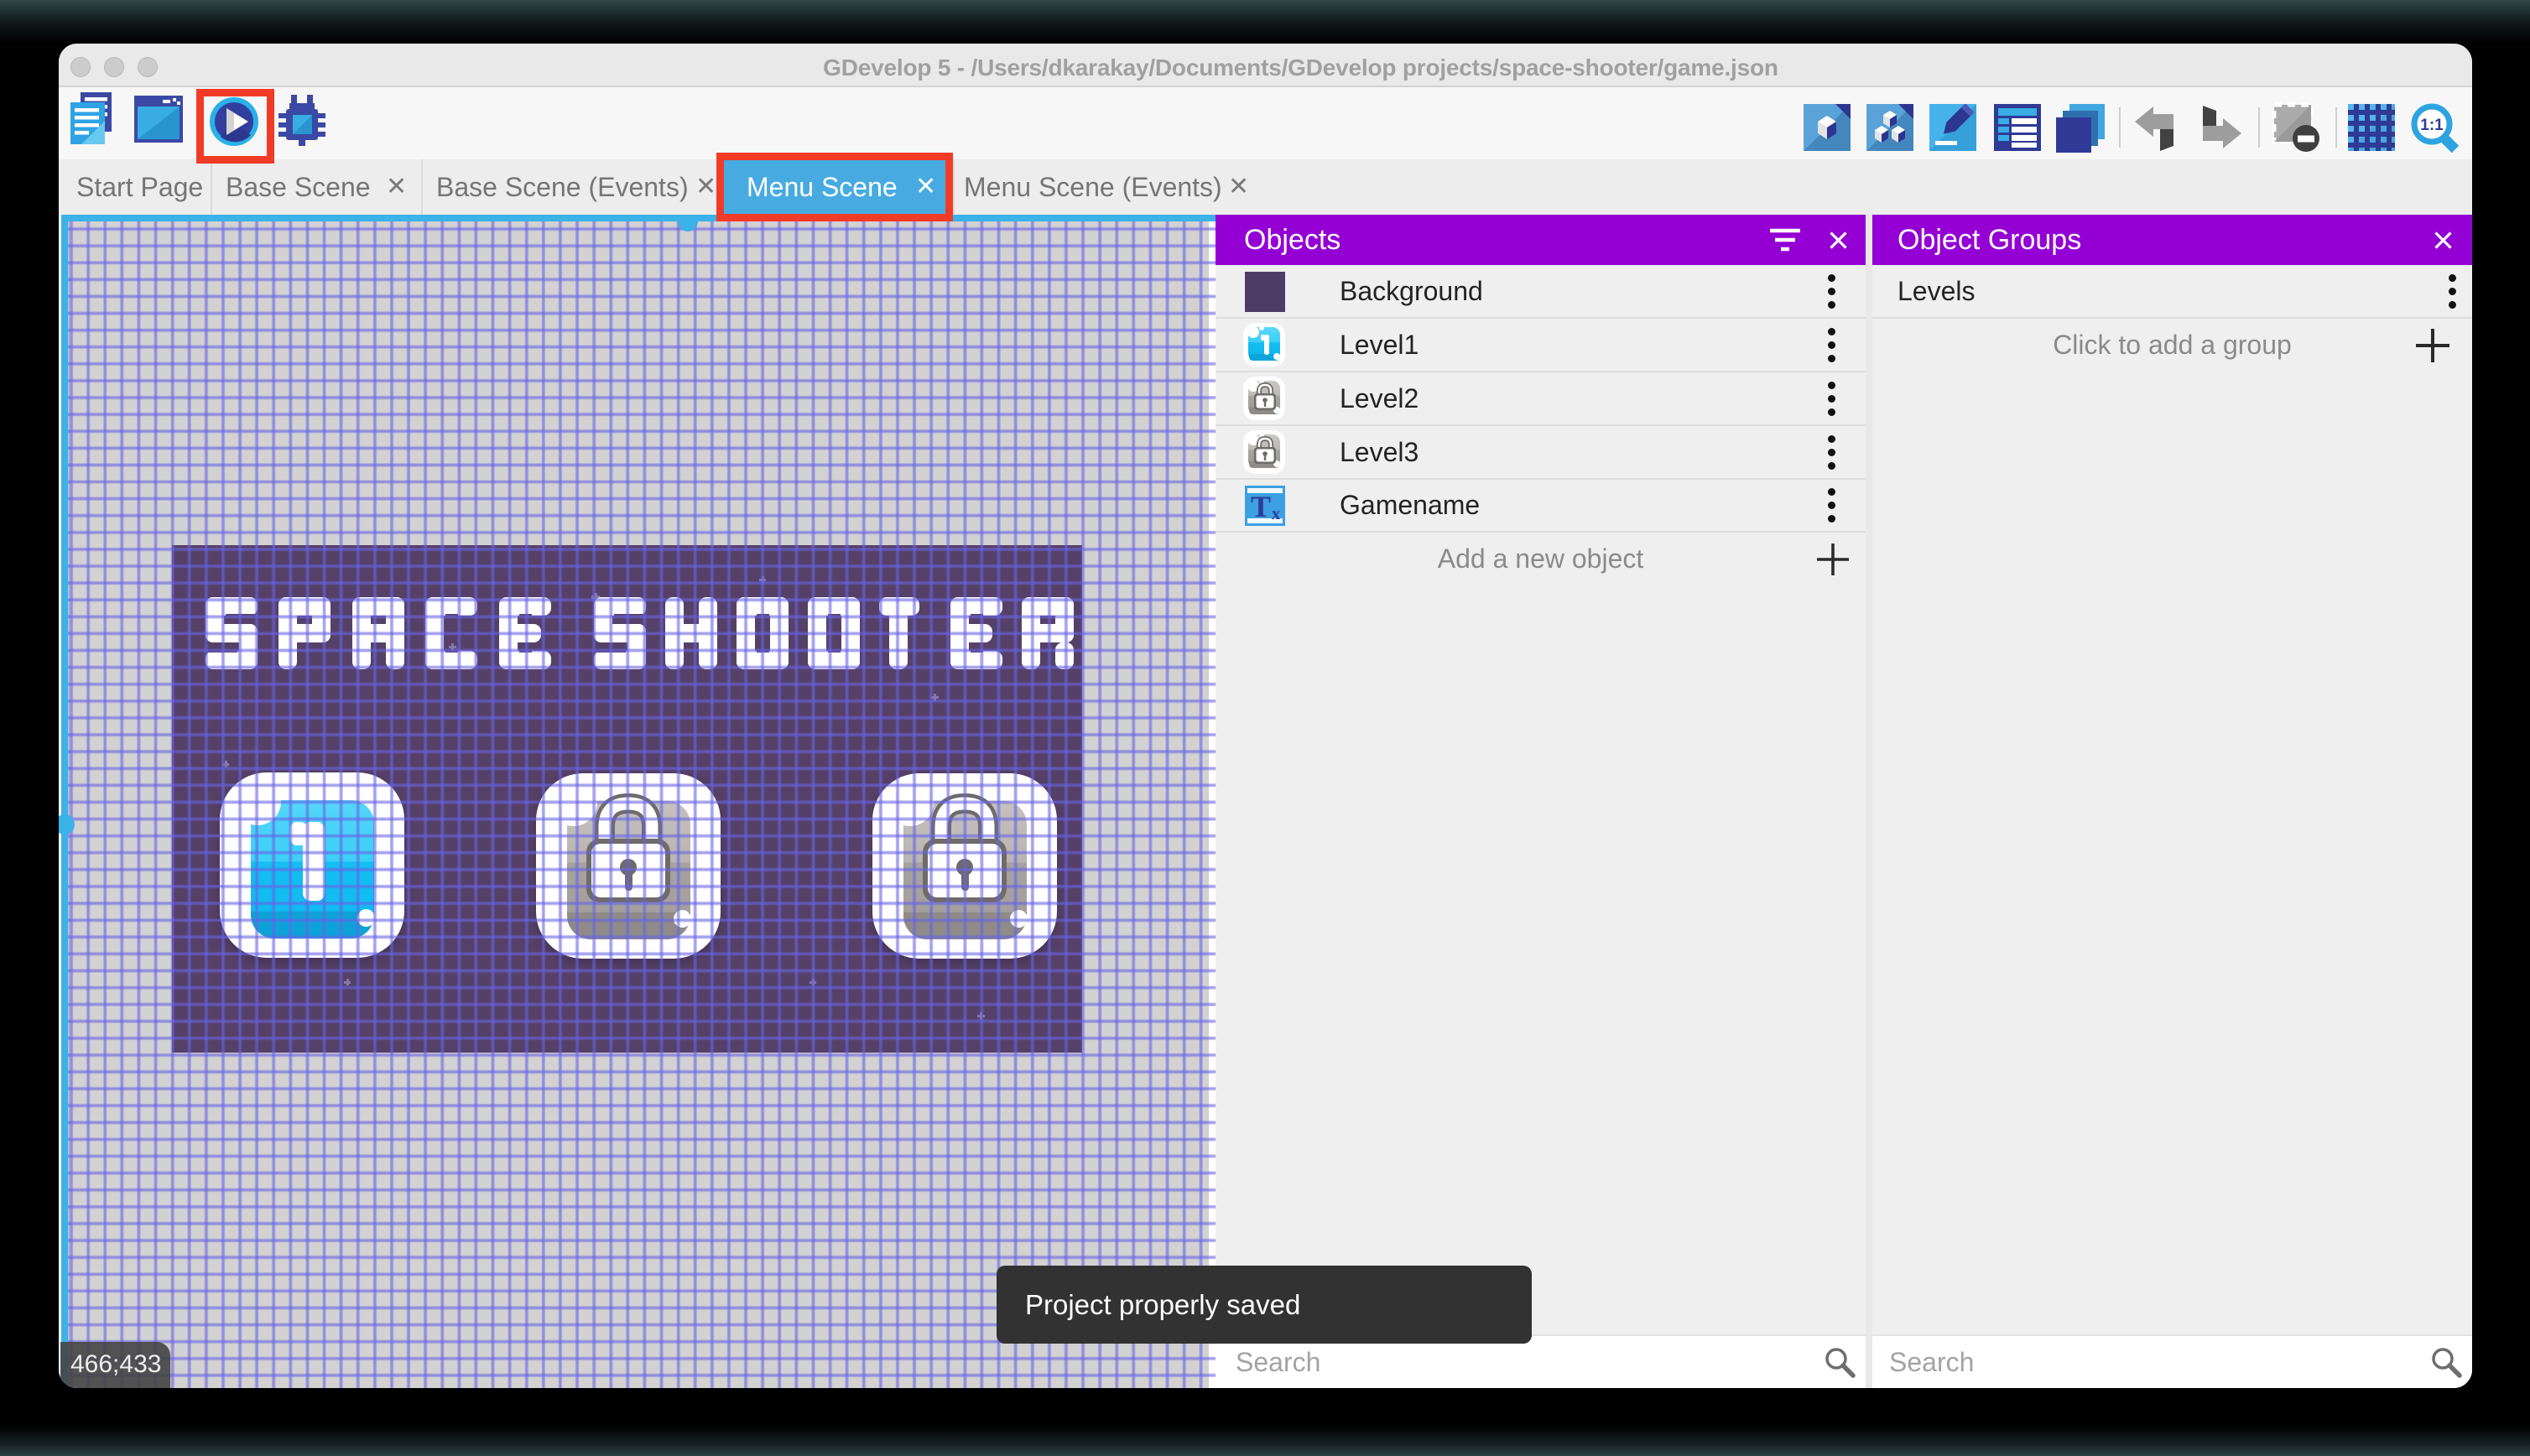  I want to click on svg-text: x, so click(1276, 513).